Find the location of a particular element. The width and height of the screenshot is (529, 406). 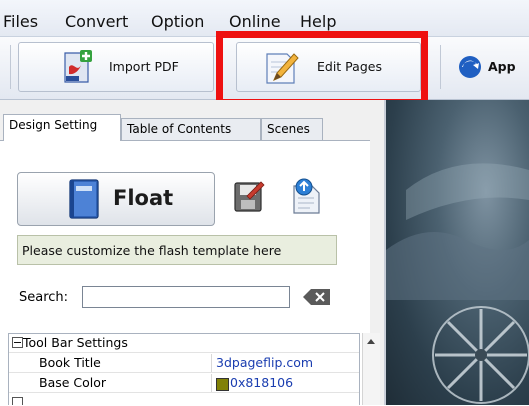

property-name: Book Title is located at coordinates (70, 362).